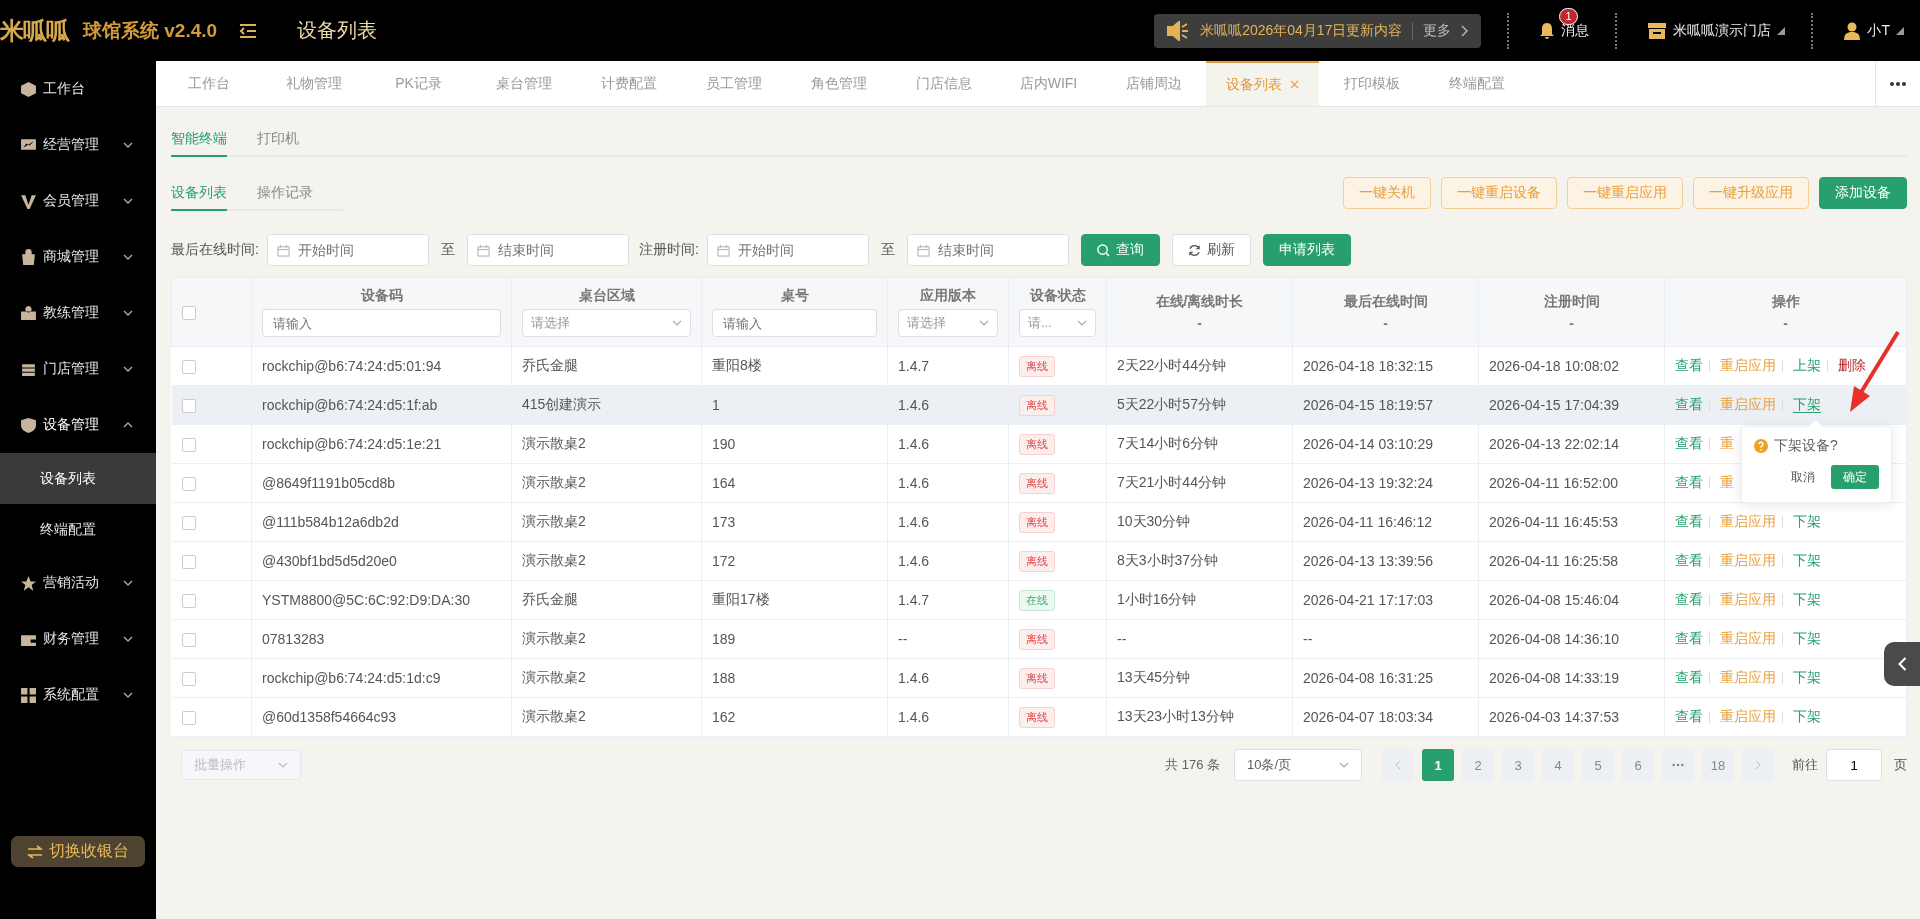 The height and width of the screenshot is (919, 1920). I want to click on search-button: 查询, so click(1120, 250).